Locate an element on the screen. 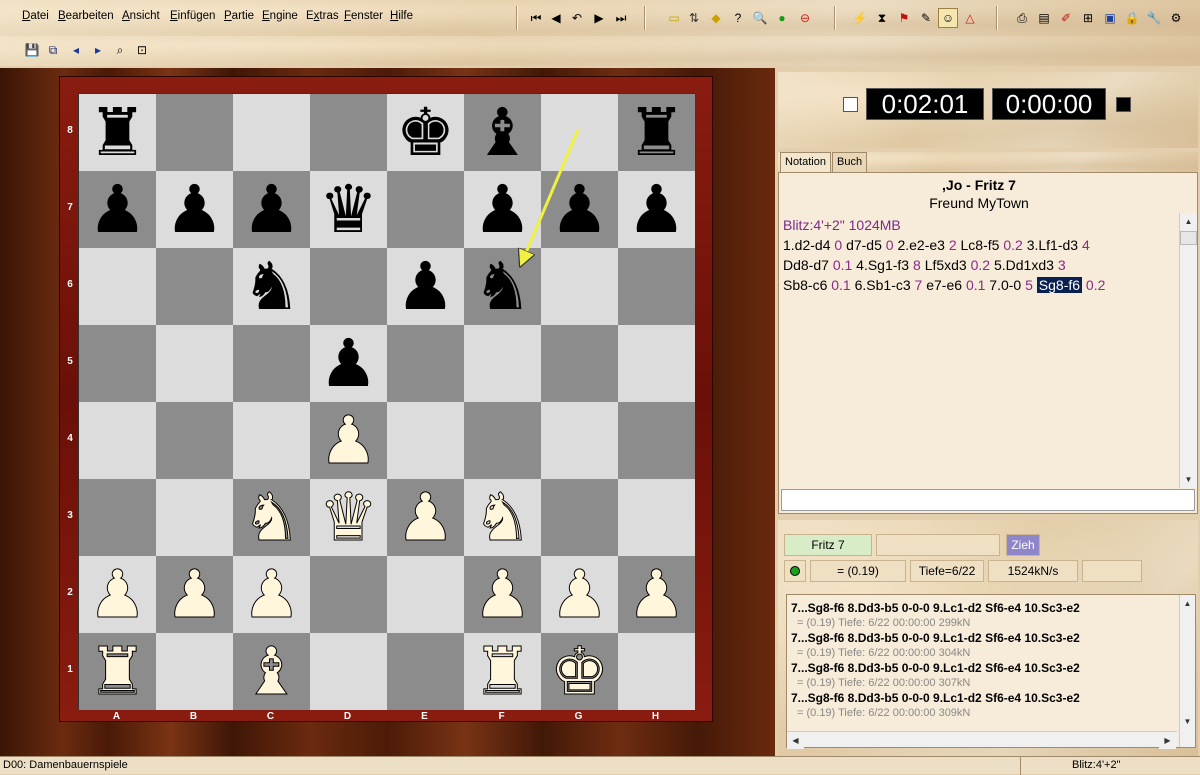 The width and height of the screenshot is (1200, 775). square-a1: ♜ is located at coordinates (117, 671).